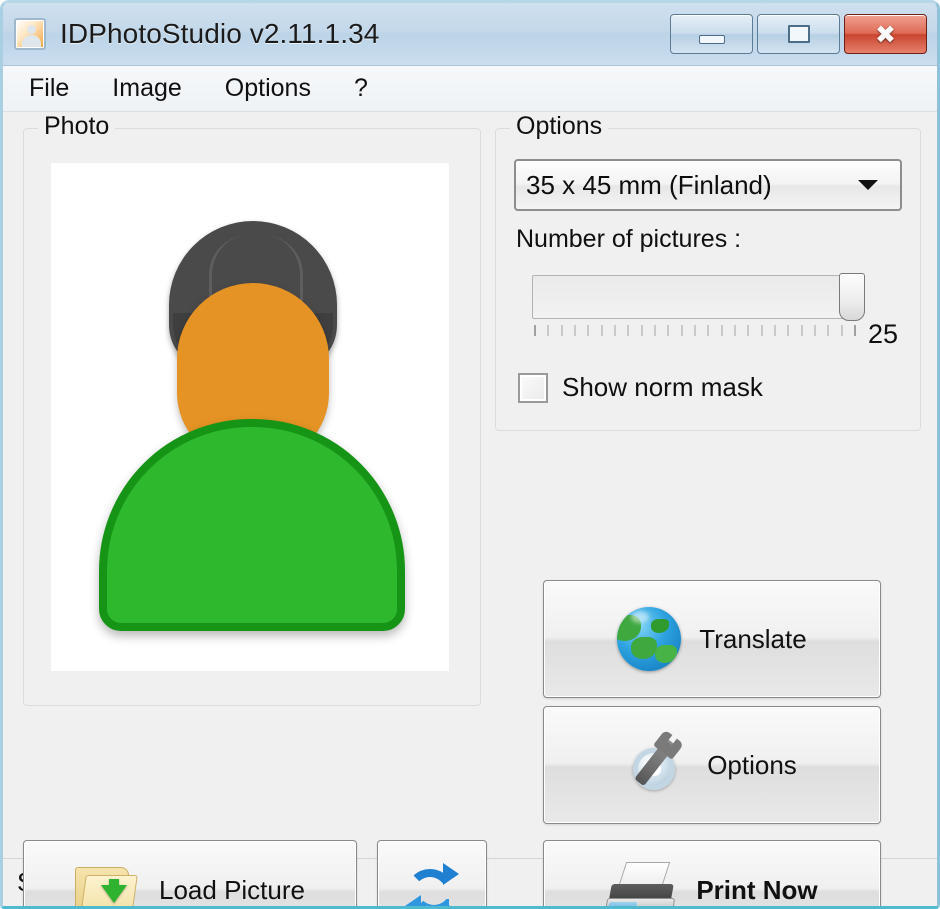 The width and height of the screenshot is (940, 909). I want to click on menu-item-file: File, so click(49, 88).